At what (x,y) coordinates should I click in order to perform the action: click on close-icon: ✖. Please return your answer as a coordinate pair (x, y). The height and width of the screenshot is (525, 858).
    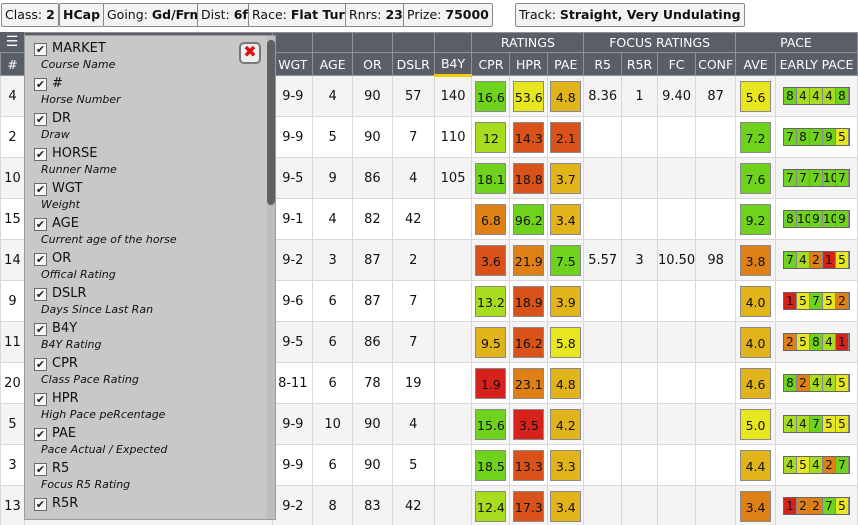
    Looking at the image, I should click on (250, 53).